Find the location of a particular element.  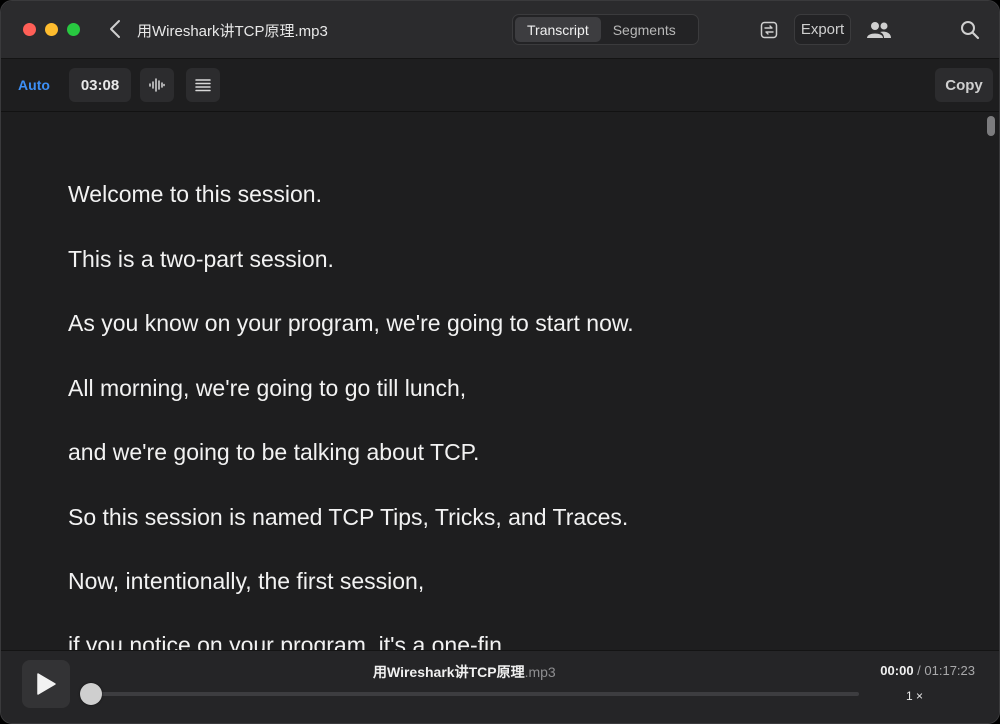

close-window-button is located at coordinates (29, 29).